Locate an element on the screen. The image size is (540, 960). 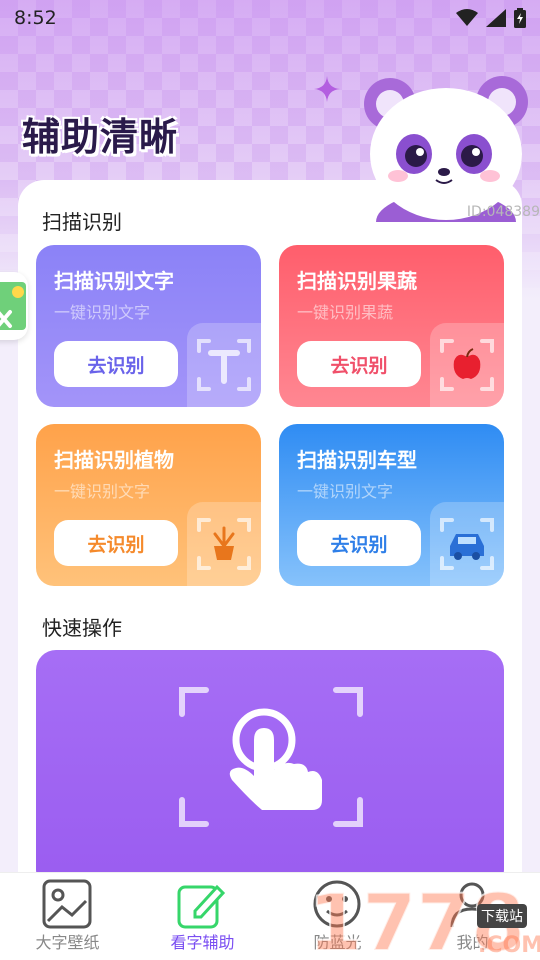
tap-gesture-icon is located at coordinates (271, 757).